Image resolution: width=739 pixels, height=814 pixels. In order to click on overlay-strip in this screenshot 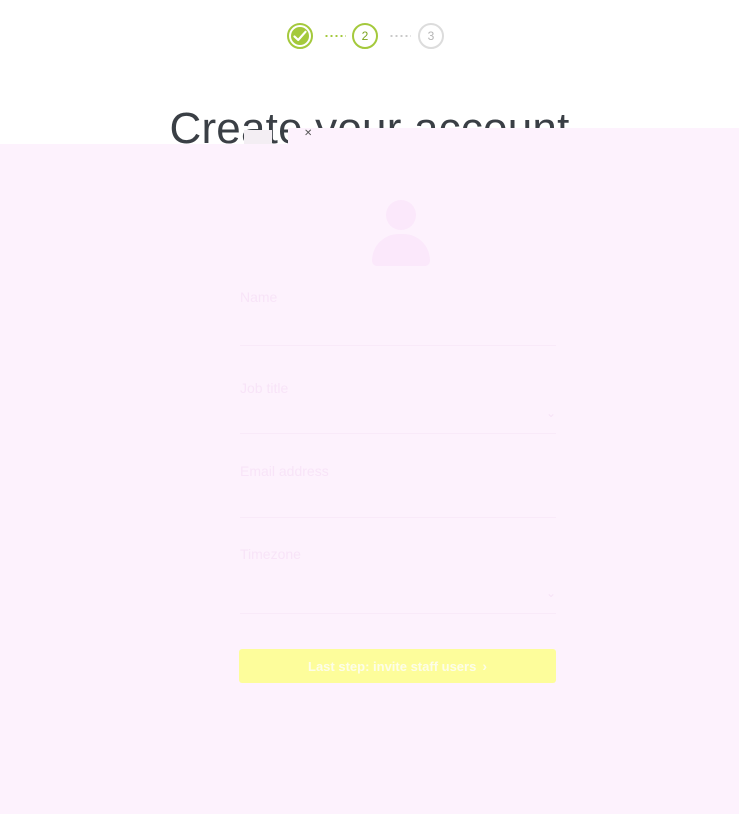, I will do `click(513, 136)`.